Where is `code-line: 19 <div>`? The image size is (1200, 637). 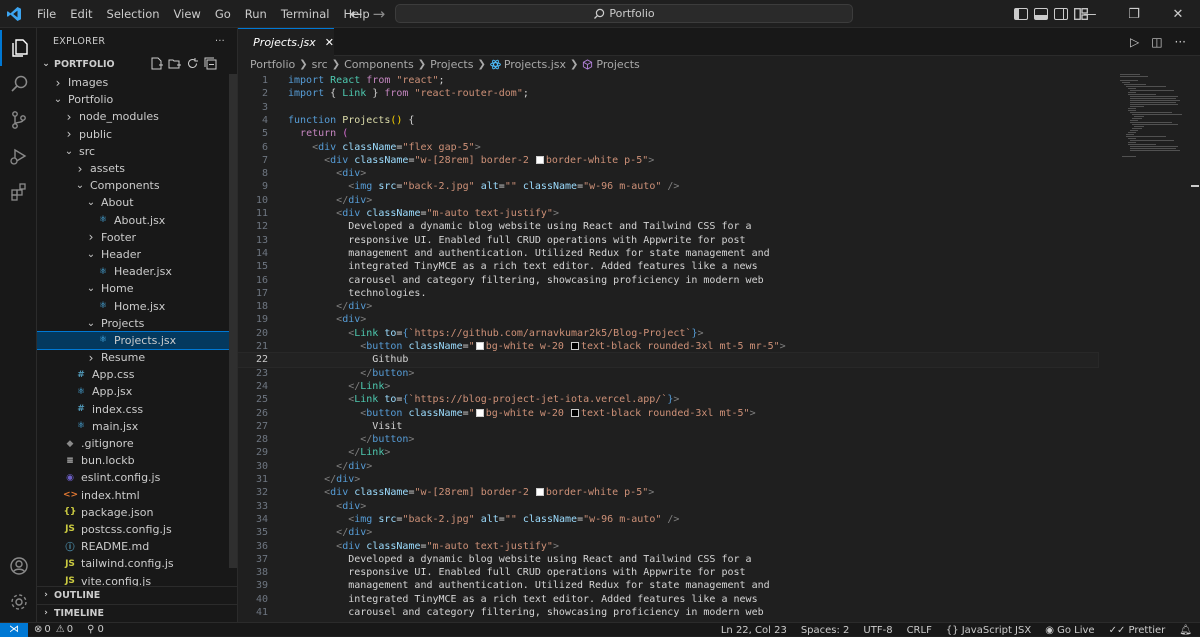
code-line: 19 <div> is located at coordinates (668, 319).